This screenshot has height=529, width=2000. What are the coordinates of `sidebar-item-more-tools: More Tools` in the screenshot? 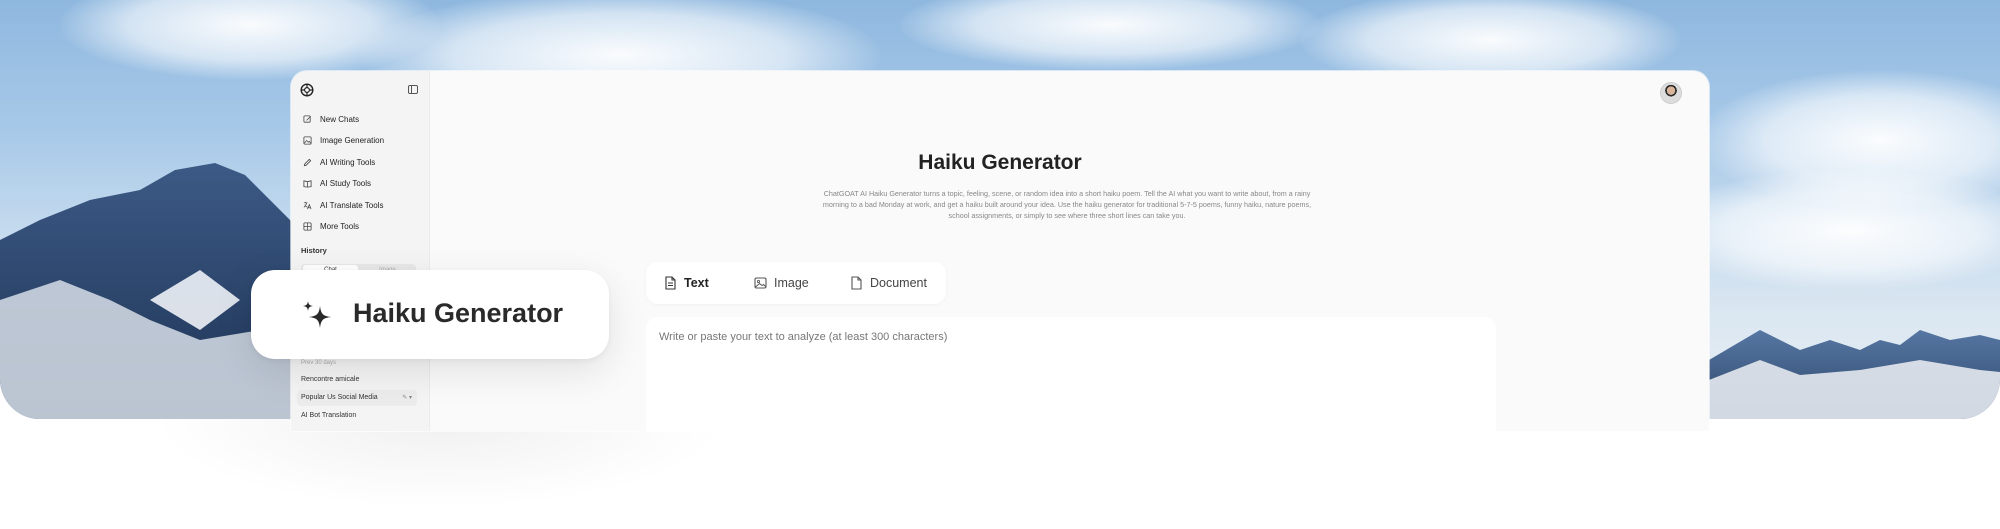 It's located at (331, 226).